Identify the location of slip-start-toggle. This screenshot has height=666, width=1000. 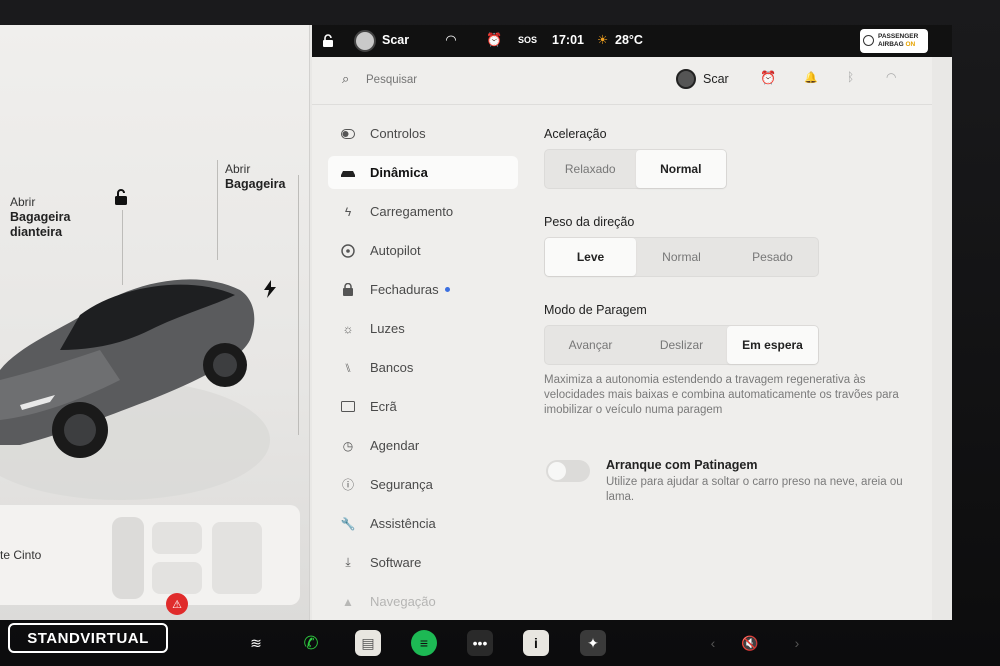
(568, 471).